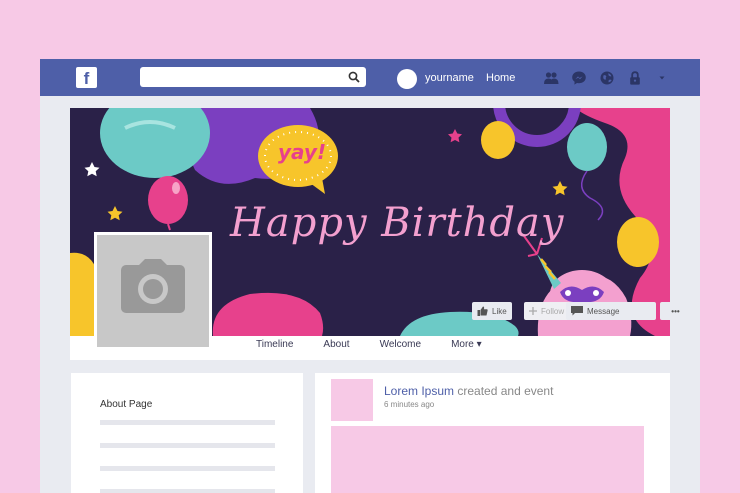 This screenshot has width=740, height=493. What do you see at coordinates (482, 311) in the screenshot?
I see `thumbs-up-icon` at bounding box center [482, 311].